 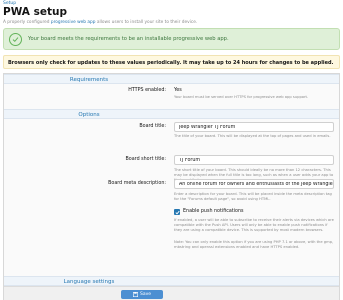 What do you see at coordinates (135, 294) in the screenshot?
I see `save-icon` at bounding box center [135, 294].